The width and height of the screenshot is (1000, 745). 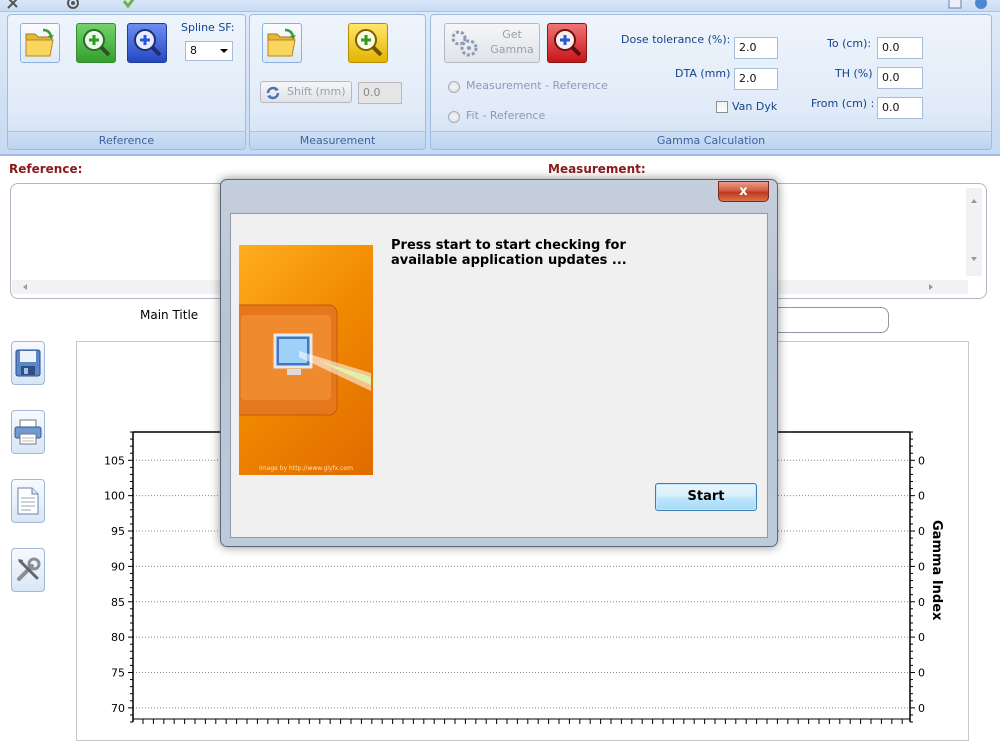 I want to click on from-label: From (cm) :, so click(x=843, y=103).